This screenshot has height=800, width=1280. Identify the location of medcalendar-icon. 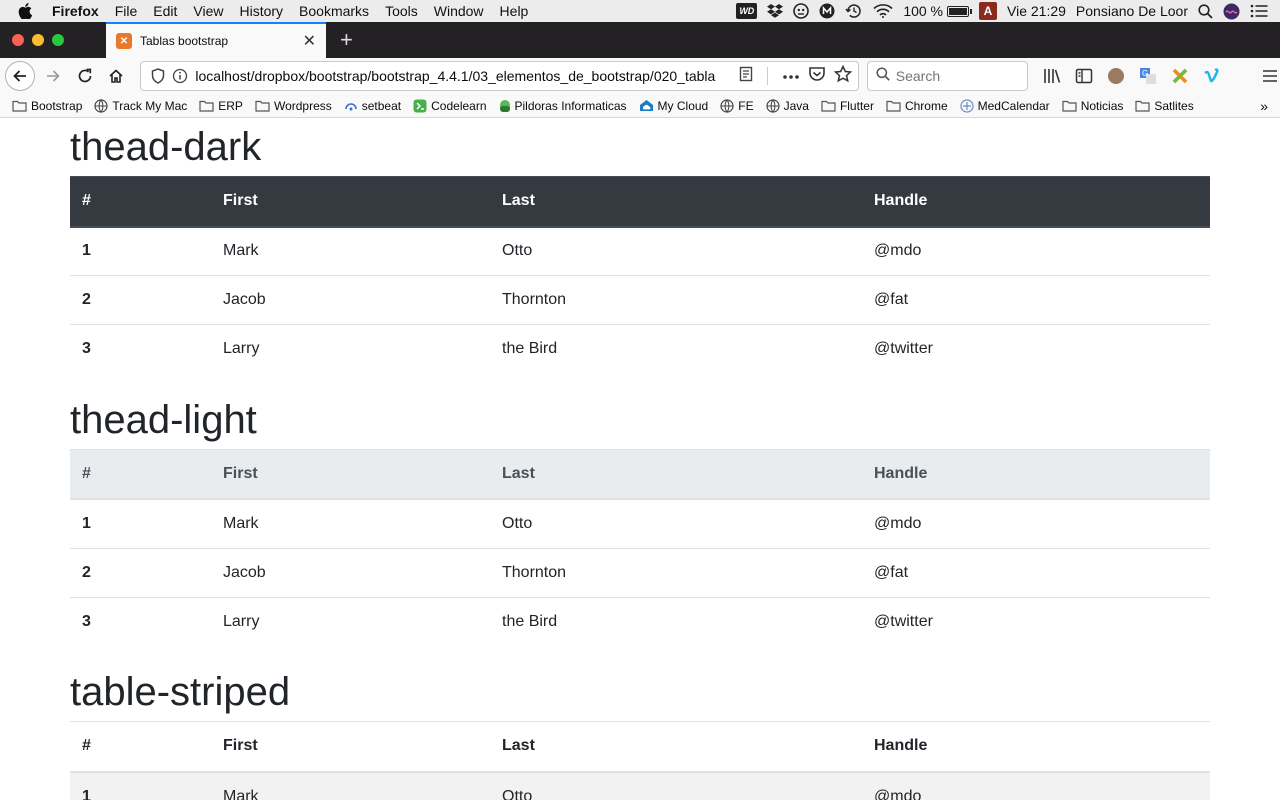
(967, 105).